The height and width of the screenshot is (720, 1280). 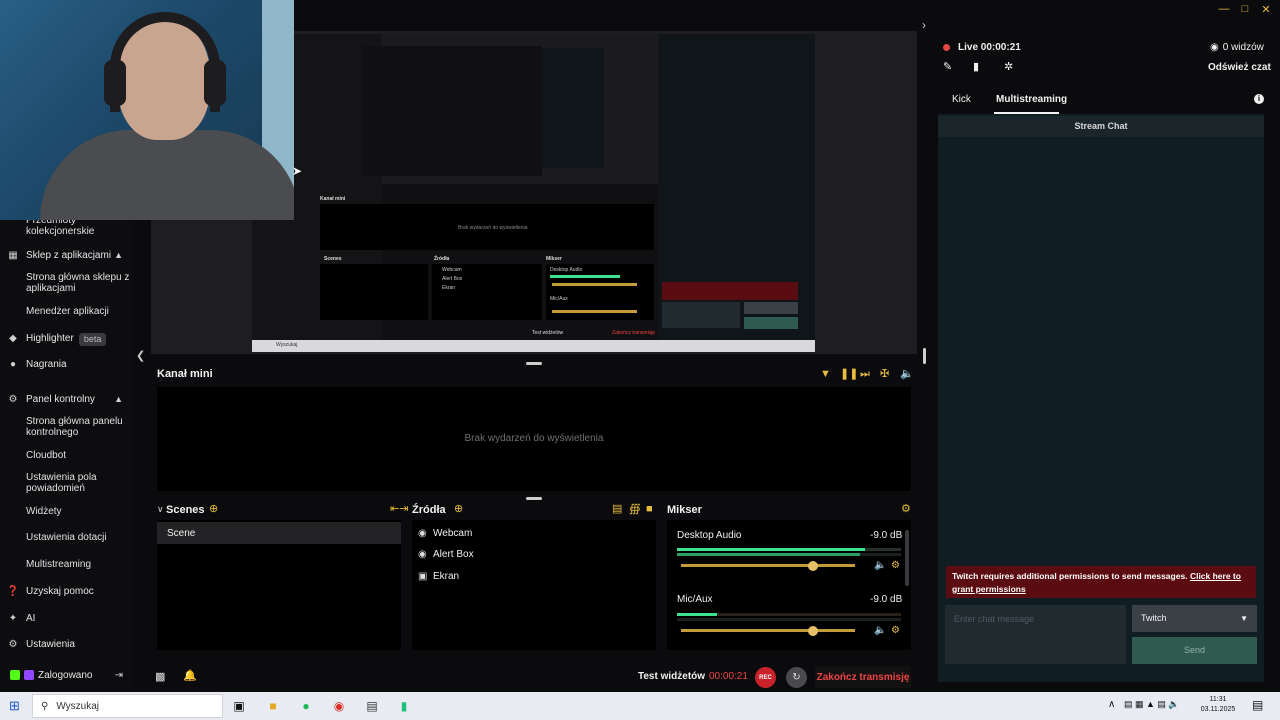 What do you see at coordinates (279, 533) in the screenshot?
I see `scene-item: Scene` at bounding box center [279, 533].